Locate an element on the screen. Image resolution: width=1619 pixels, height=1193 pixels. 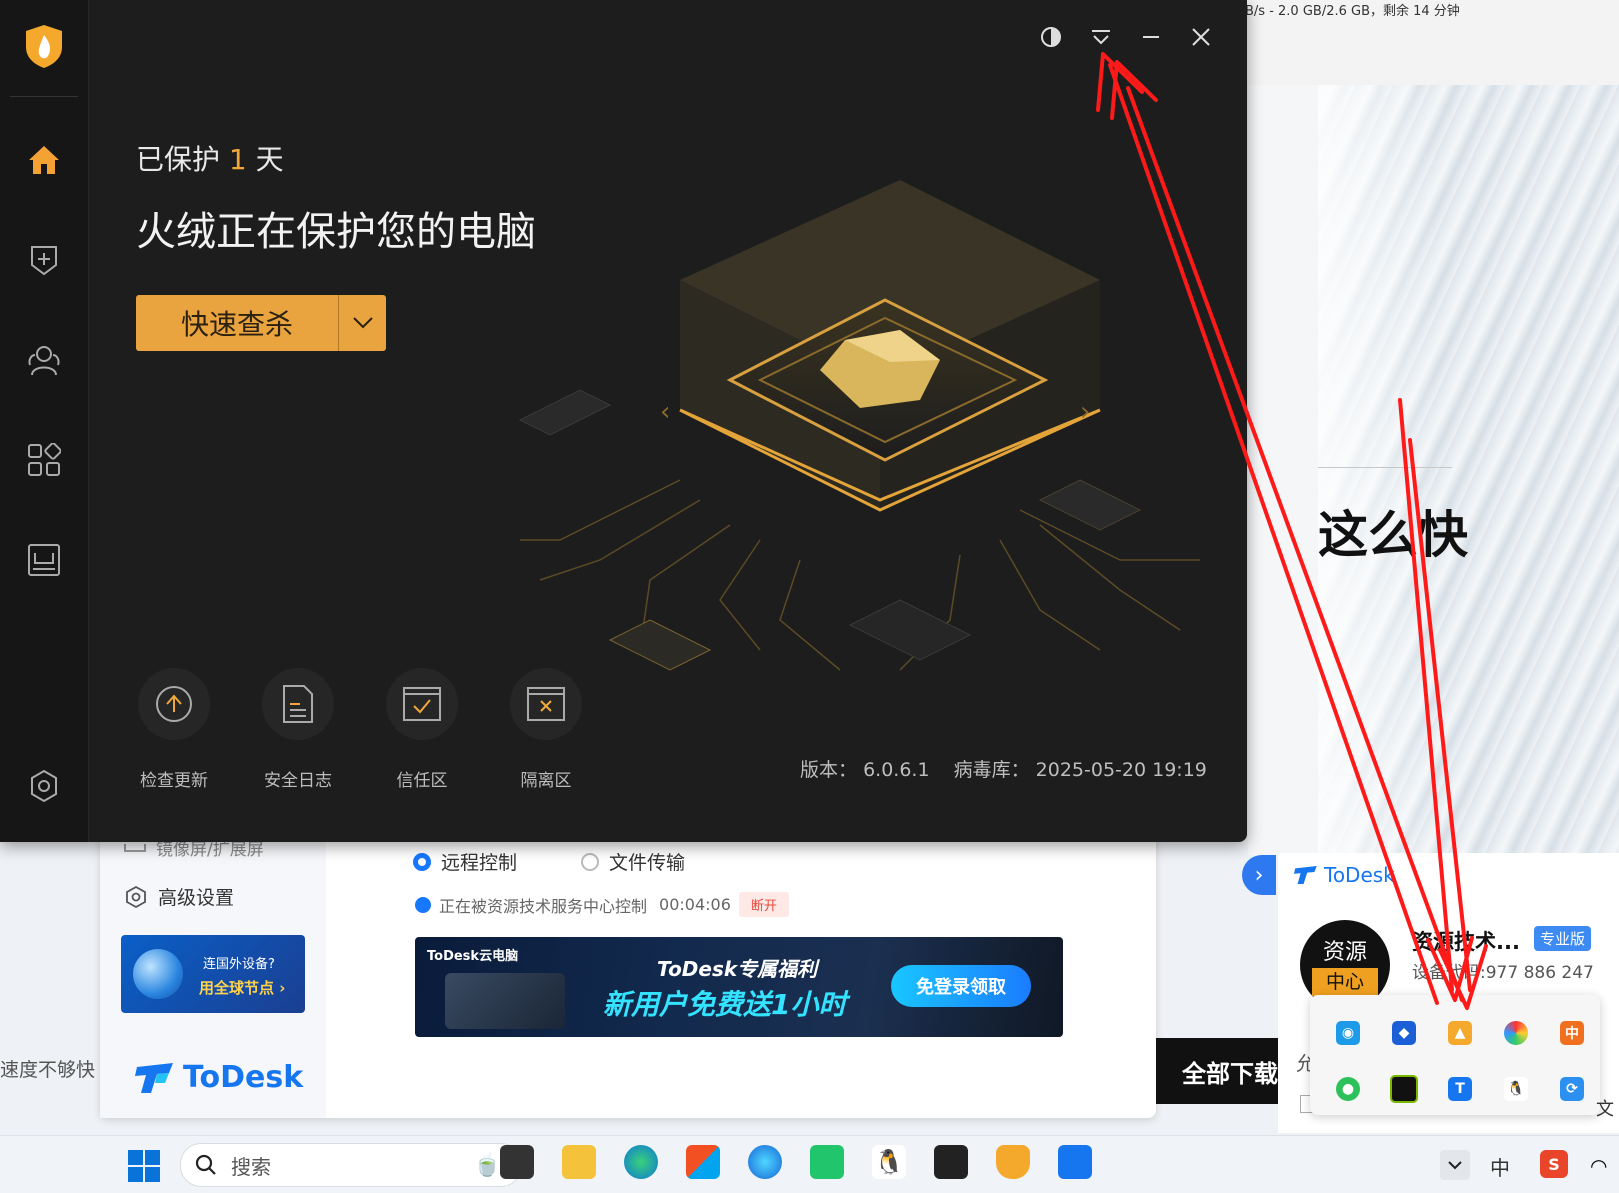
tool-label: 检查更新 is located at coordinates (174, 781).